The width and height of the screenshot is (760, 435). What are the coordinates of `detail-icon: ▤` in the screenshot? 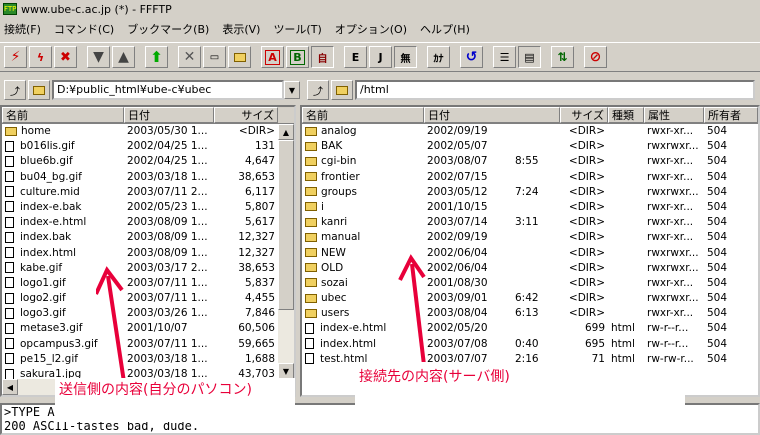 It's located at (529, 57).